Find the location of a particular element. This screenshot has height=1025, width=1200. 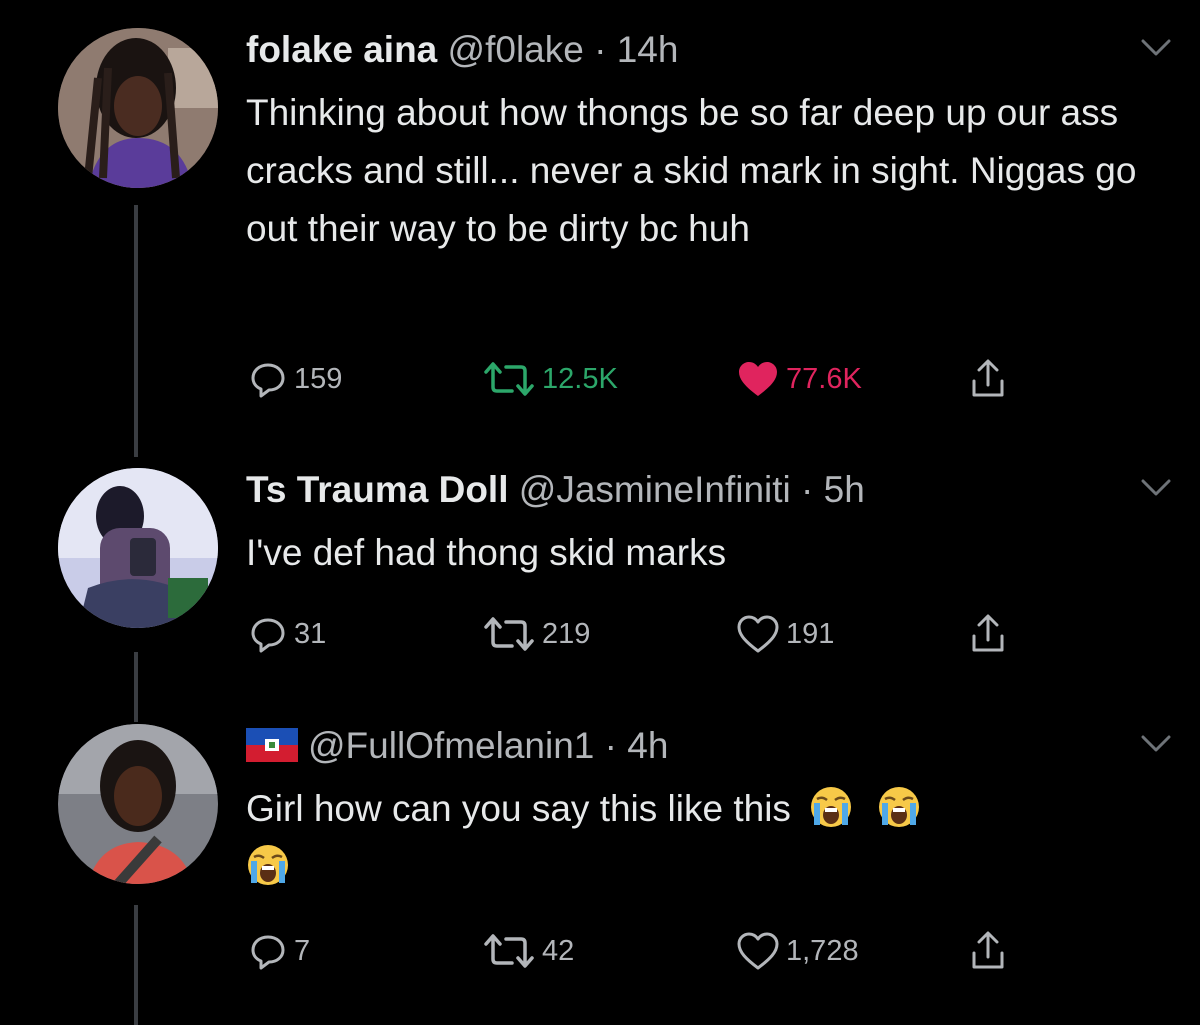

like-count: 1,728 is located at coordinates (822, 950).